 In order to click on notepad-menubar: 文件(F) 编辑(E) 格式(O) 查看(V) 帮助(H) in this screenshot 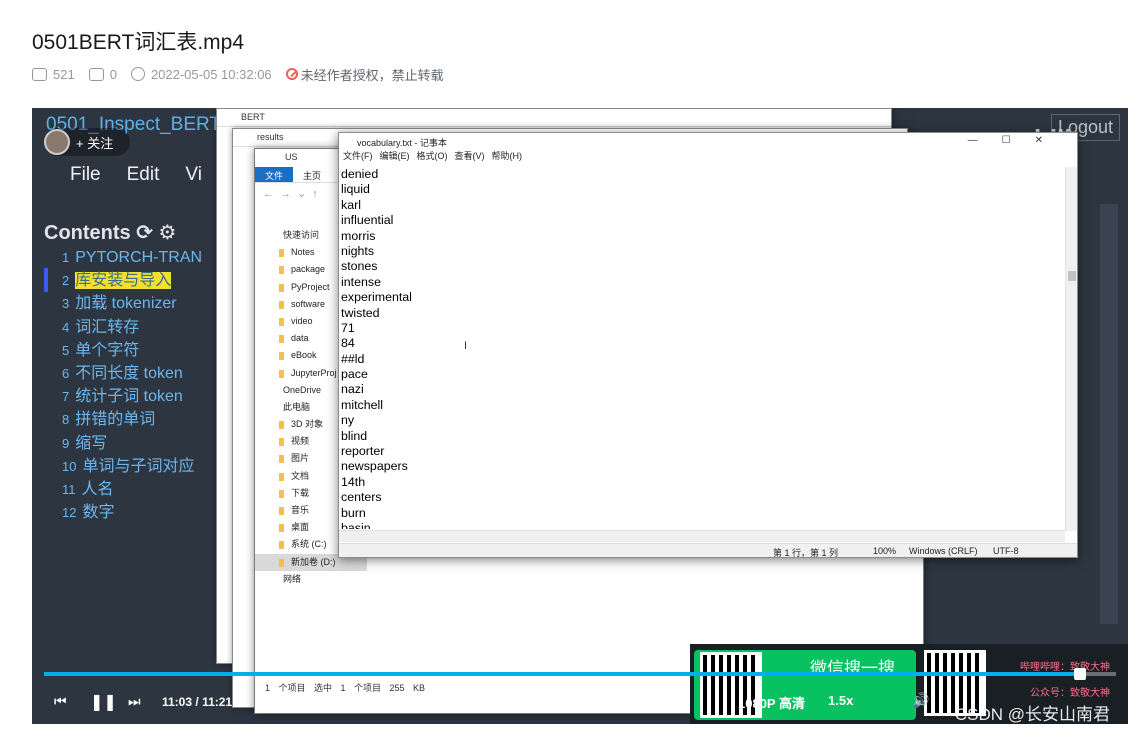, I will do `click(708, 156)`.